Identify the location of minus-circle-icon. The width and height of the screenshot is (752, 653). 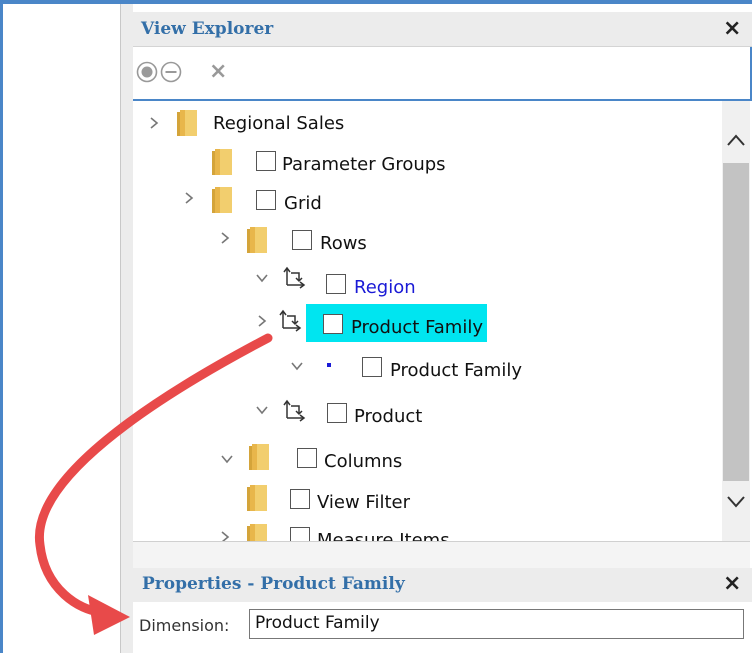
(171, 72).